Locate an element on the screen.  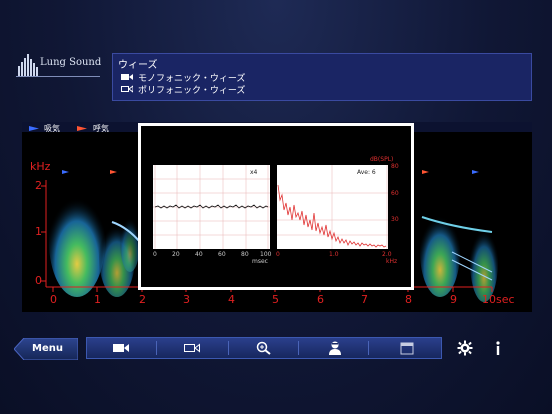
spectrogram-x-tick: 4 is located at coordinates (231, 299).